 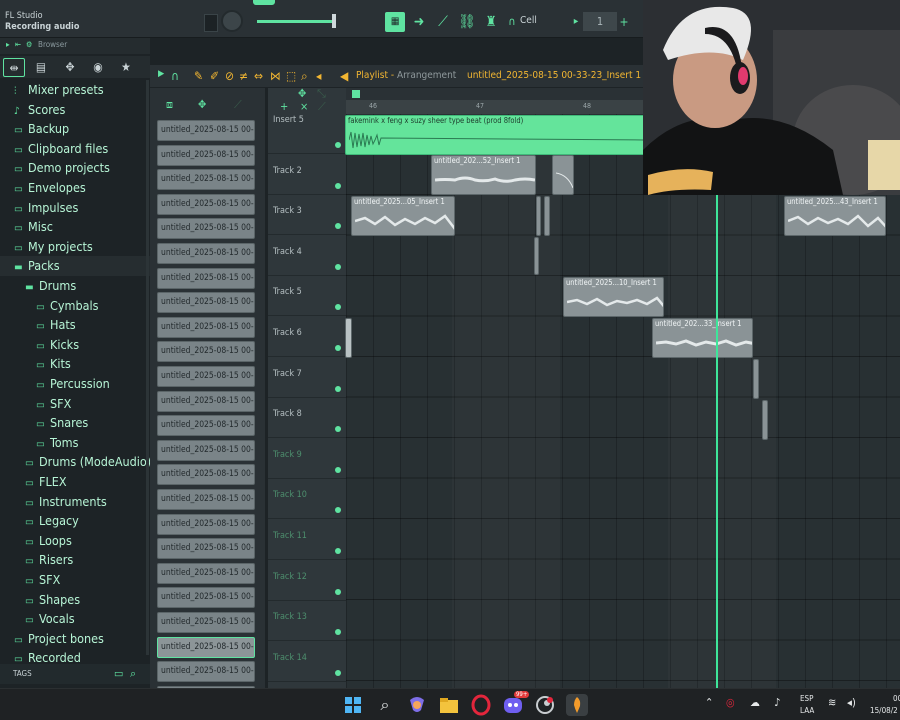 What do you see at coordinates (75, 110) in the screenshot?
I see `browser-item: ♪ Scores` at bounding box center [75, 110].